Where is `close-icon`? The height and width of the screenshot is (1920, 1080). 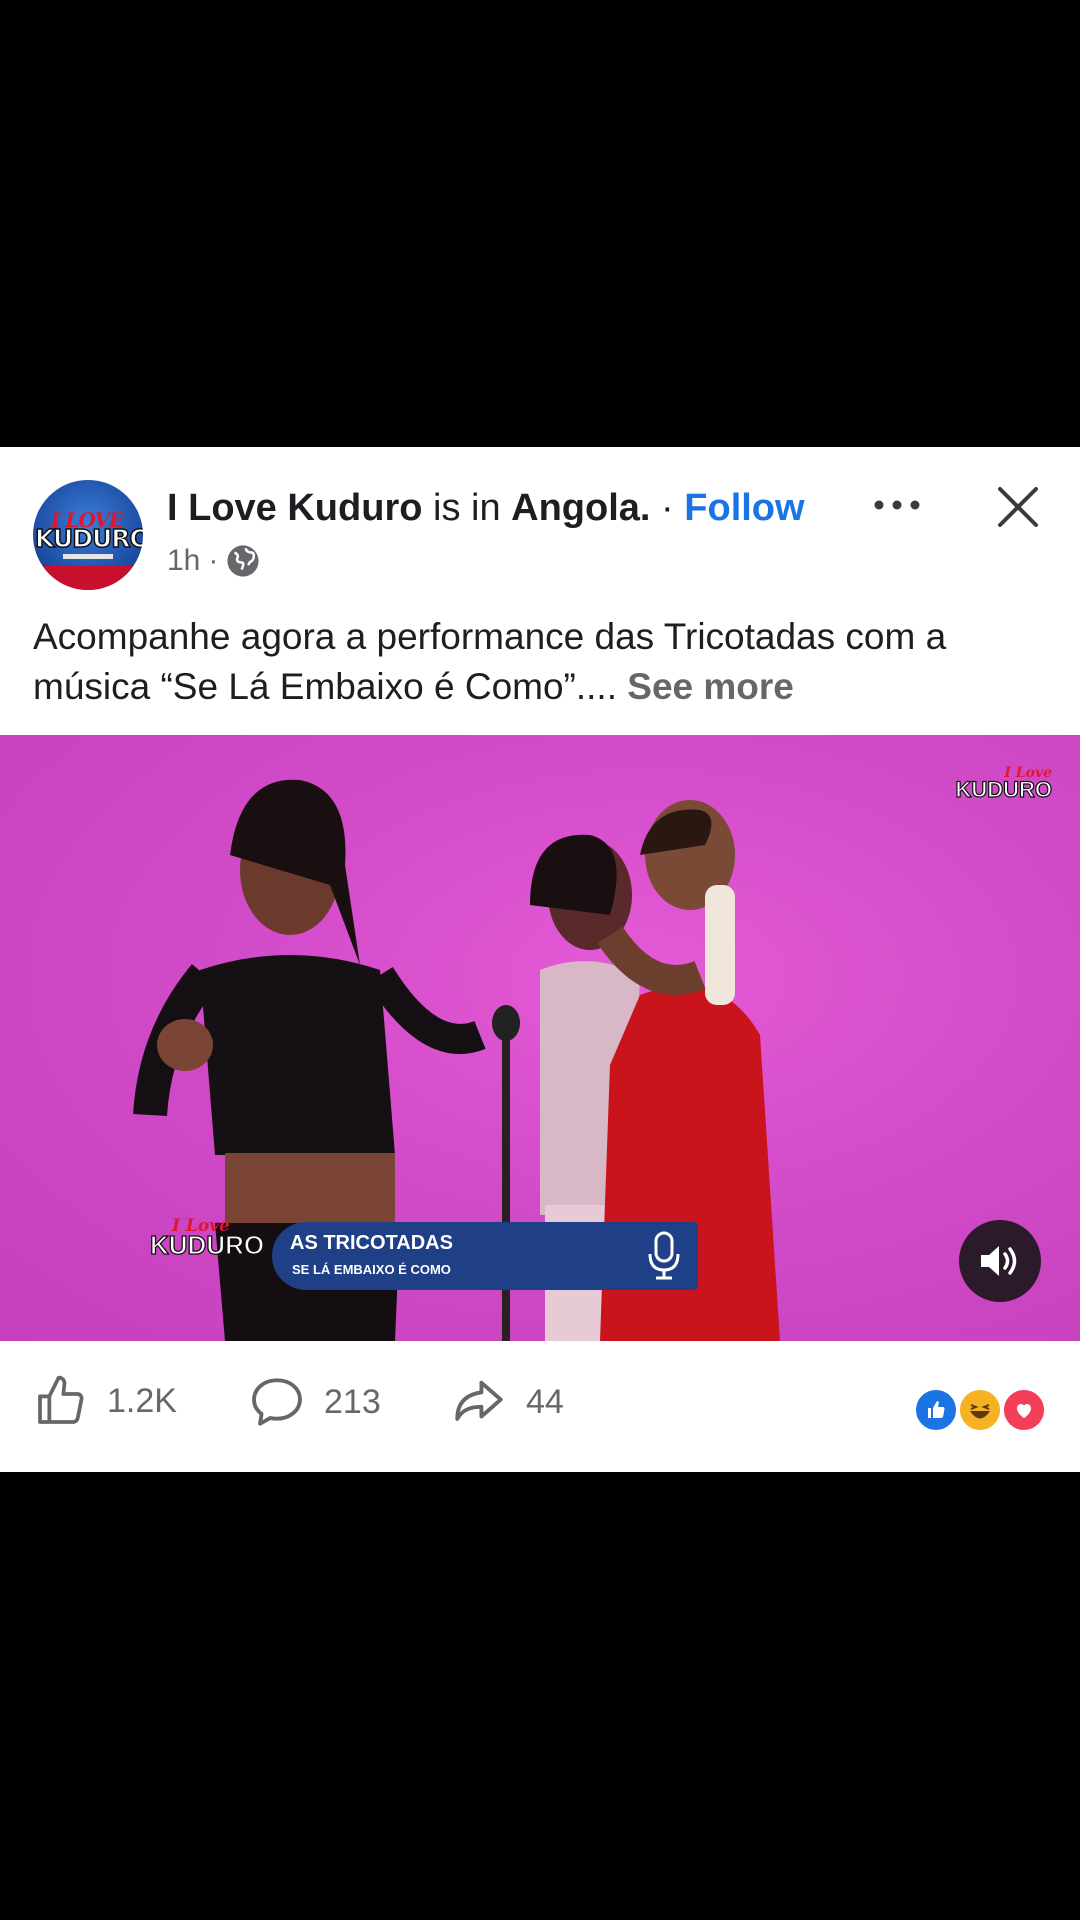
close-icon is located at coordinates (1018, 507).